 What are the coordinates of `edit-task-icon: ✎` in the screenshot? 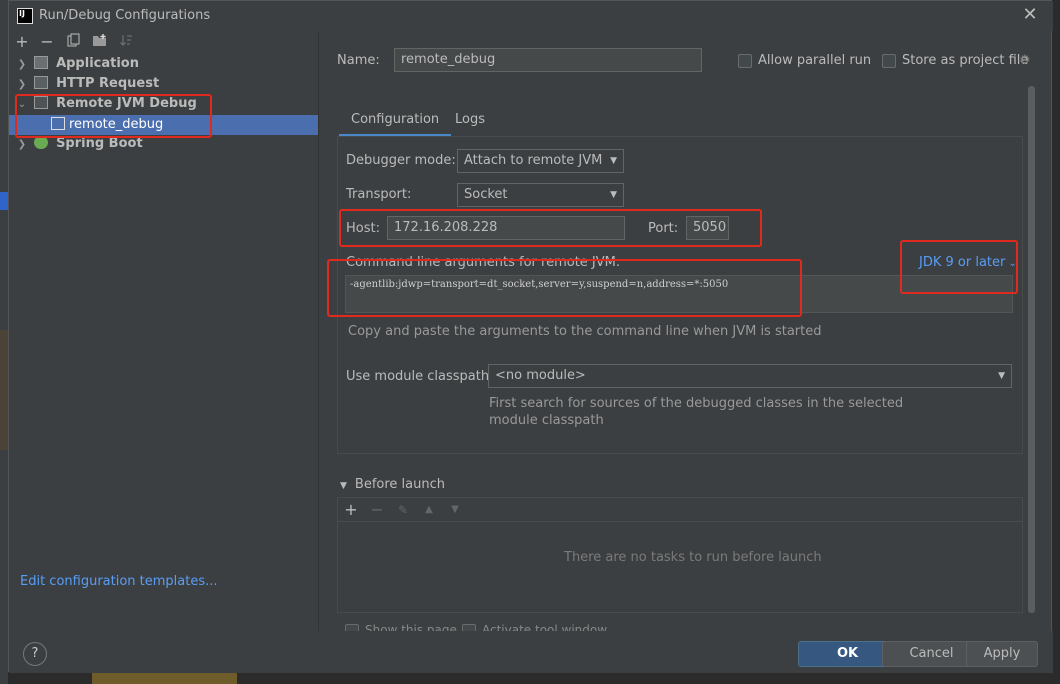 It's located at (403, 510).